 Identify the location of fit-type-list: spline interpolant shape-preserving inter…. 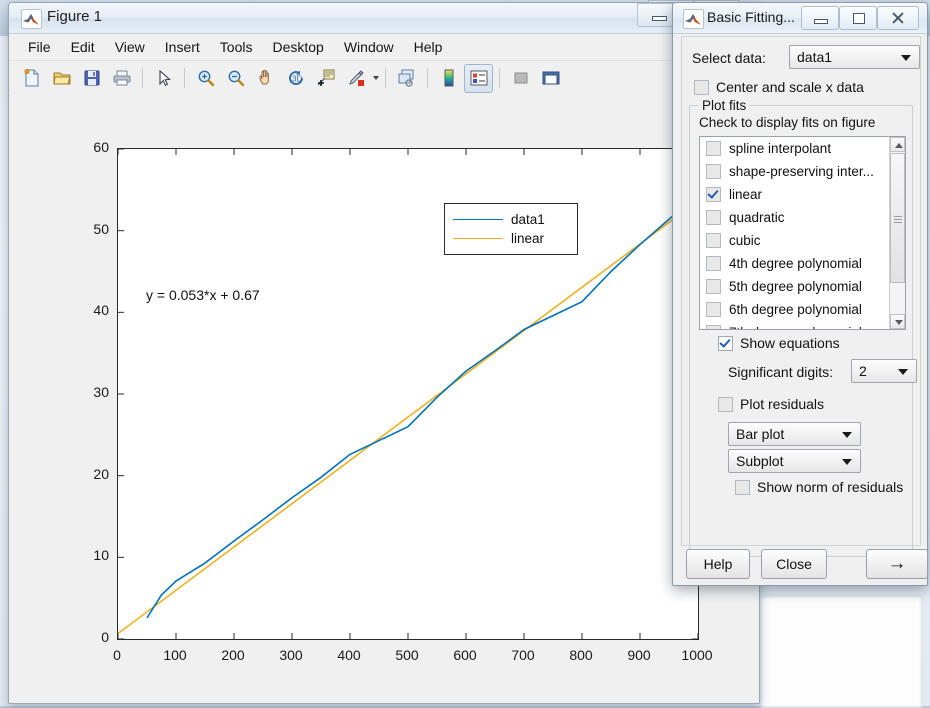
(802, 233).